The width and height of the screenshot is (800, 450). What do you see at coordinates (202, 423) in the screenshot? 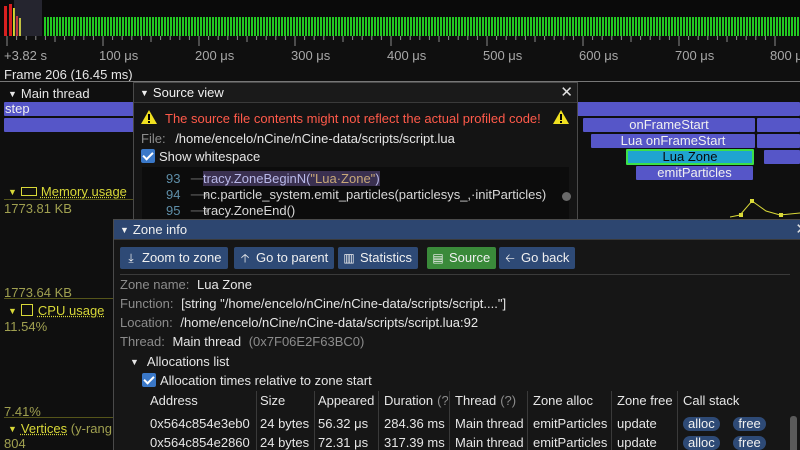
I see `cell-address: 0x564c854e3eb0` at bounding box center [202, 423].